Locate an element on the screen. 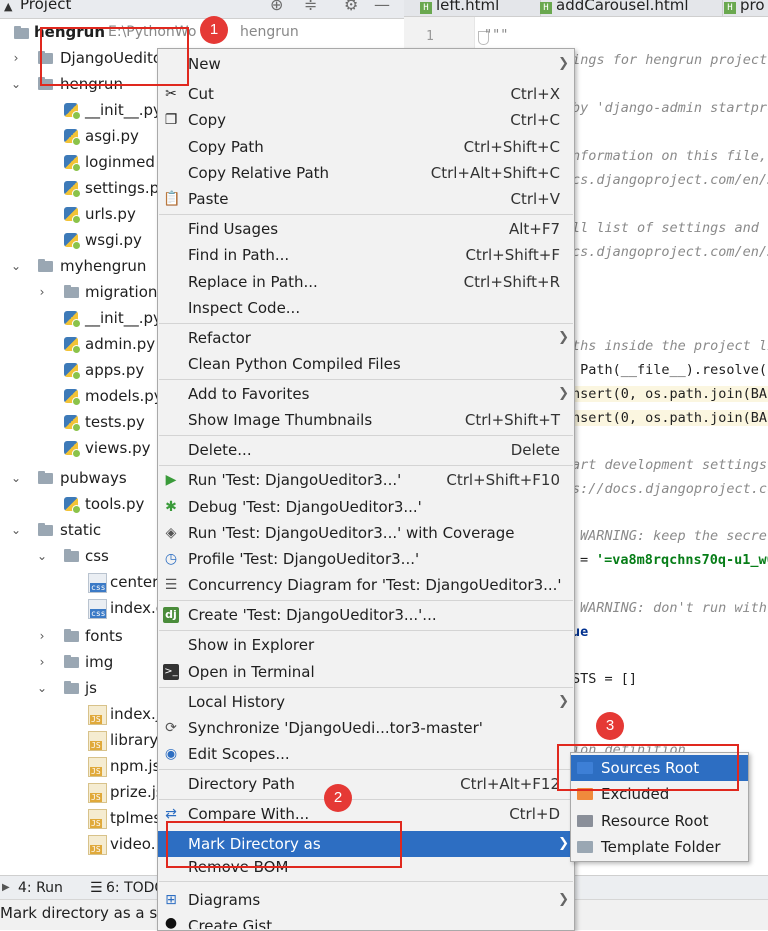 The height and width of the screenshot is (931, 768). terminal-icon: >_ is located at coordinates (171, 672).